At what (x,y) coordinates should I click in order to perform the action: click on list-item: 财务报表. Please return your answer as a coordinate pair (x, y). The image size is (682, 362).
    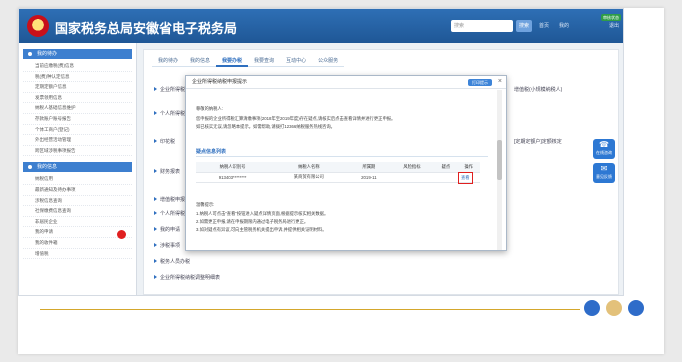
    Looking at the image, I should click on (167, 171).